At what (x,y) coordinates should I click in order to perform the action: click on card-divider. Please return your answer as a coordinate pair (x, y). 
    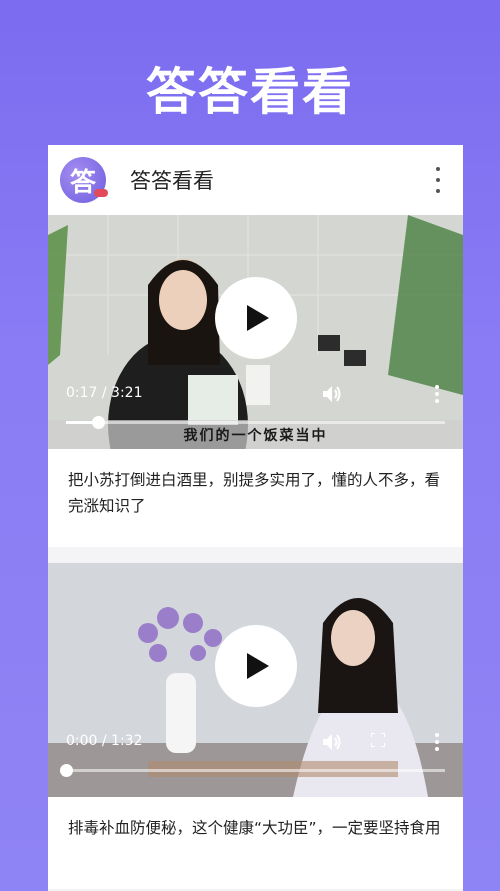
    Looking at the image, I should click on (255, 555).